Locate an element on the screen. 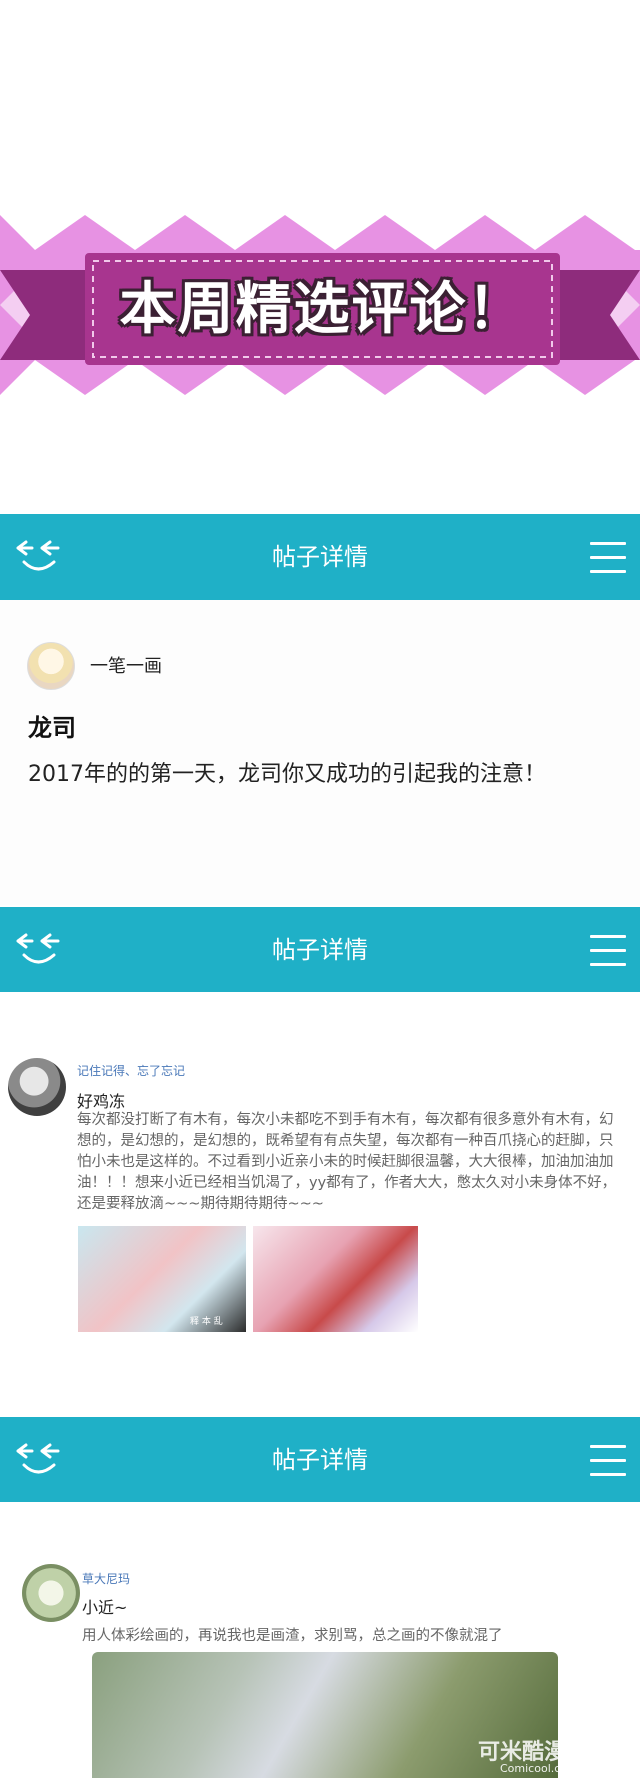 This screenshot has height=1778, width=640. watermark-url: Comicool.cn is located at coordinates (534, 1768).